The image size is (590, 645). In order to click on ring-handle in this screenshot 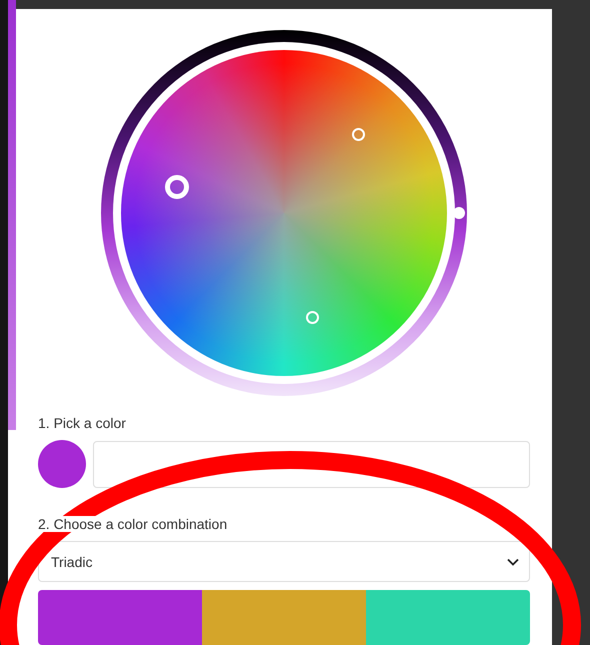, I will do `click(459, 213)`.